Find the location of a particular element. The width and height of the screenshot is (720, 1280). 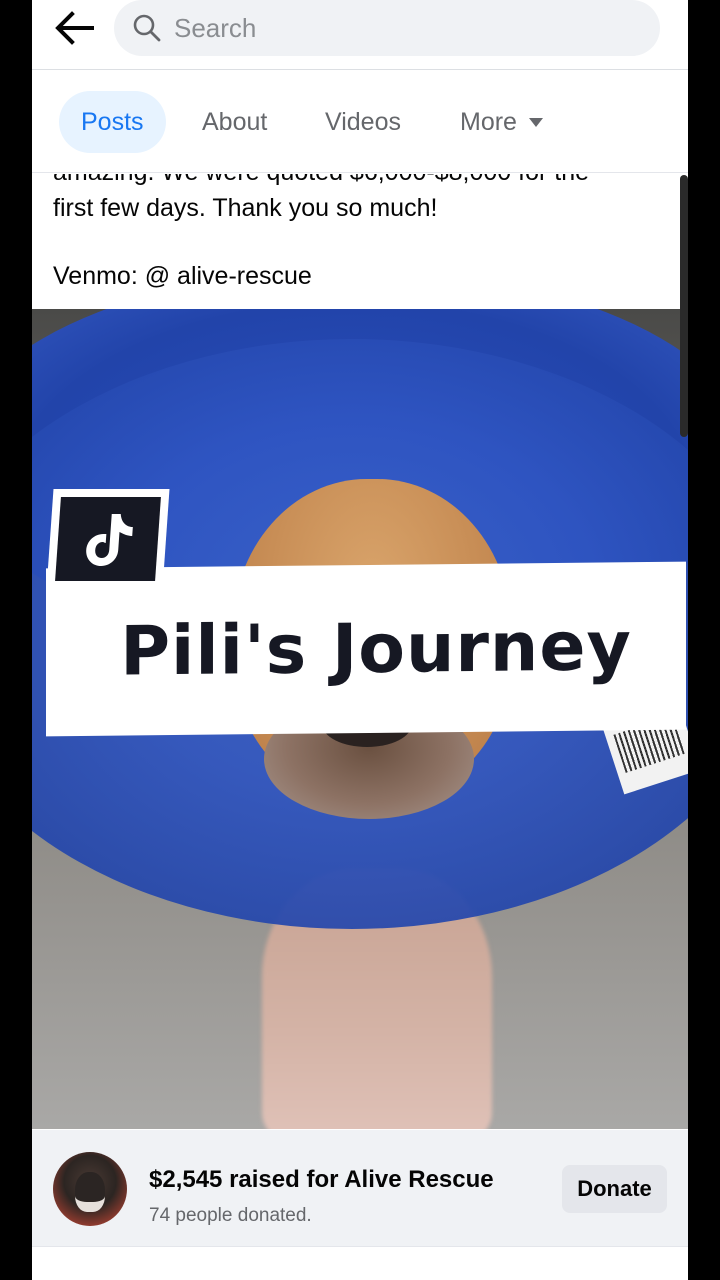

bottom-strip is located at coordinates (360, 1263).